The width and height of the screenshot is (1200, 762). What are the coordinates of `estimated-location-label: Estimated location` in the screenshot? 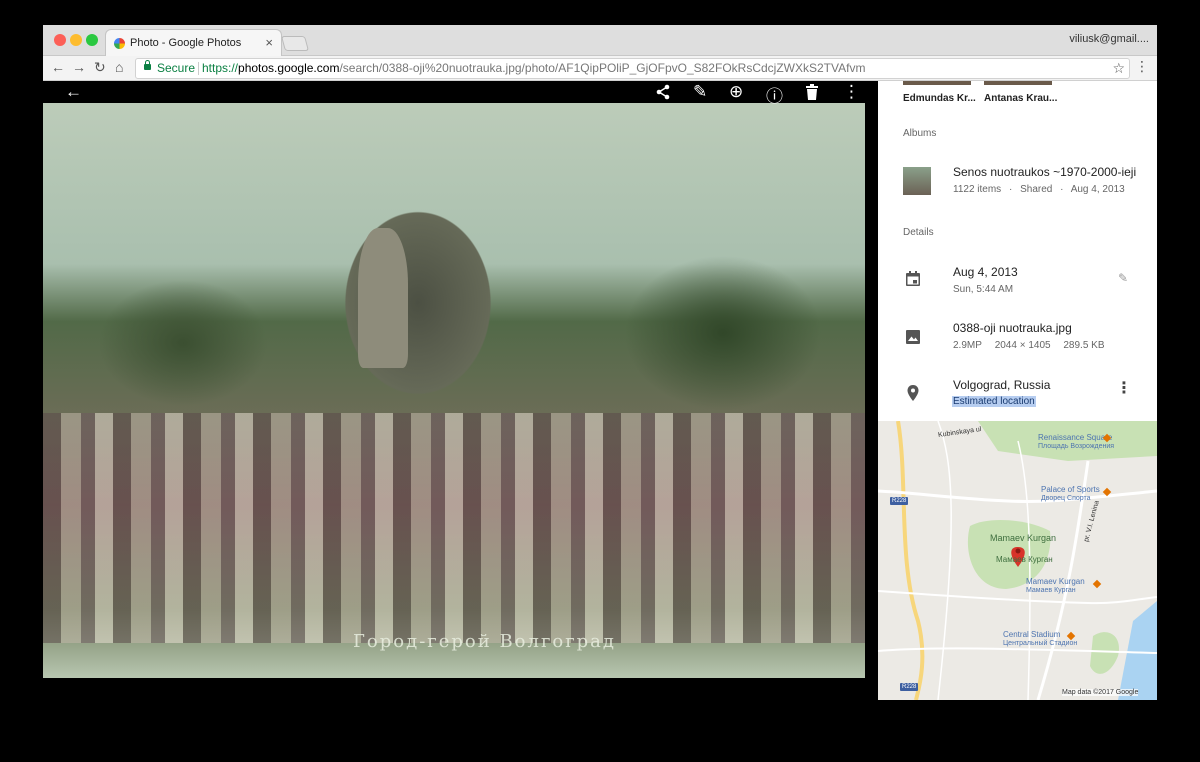 It's located at (994, 401).